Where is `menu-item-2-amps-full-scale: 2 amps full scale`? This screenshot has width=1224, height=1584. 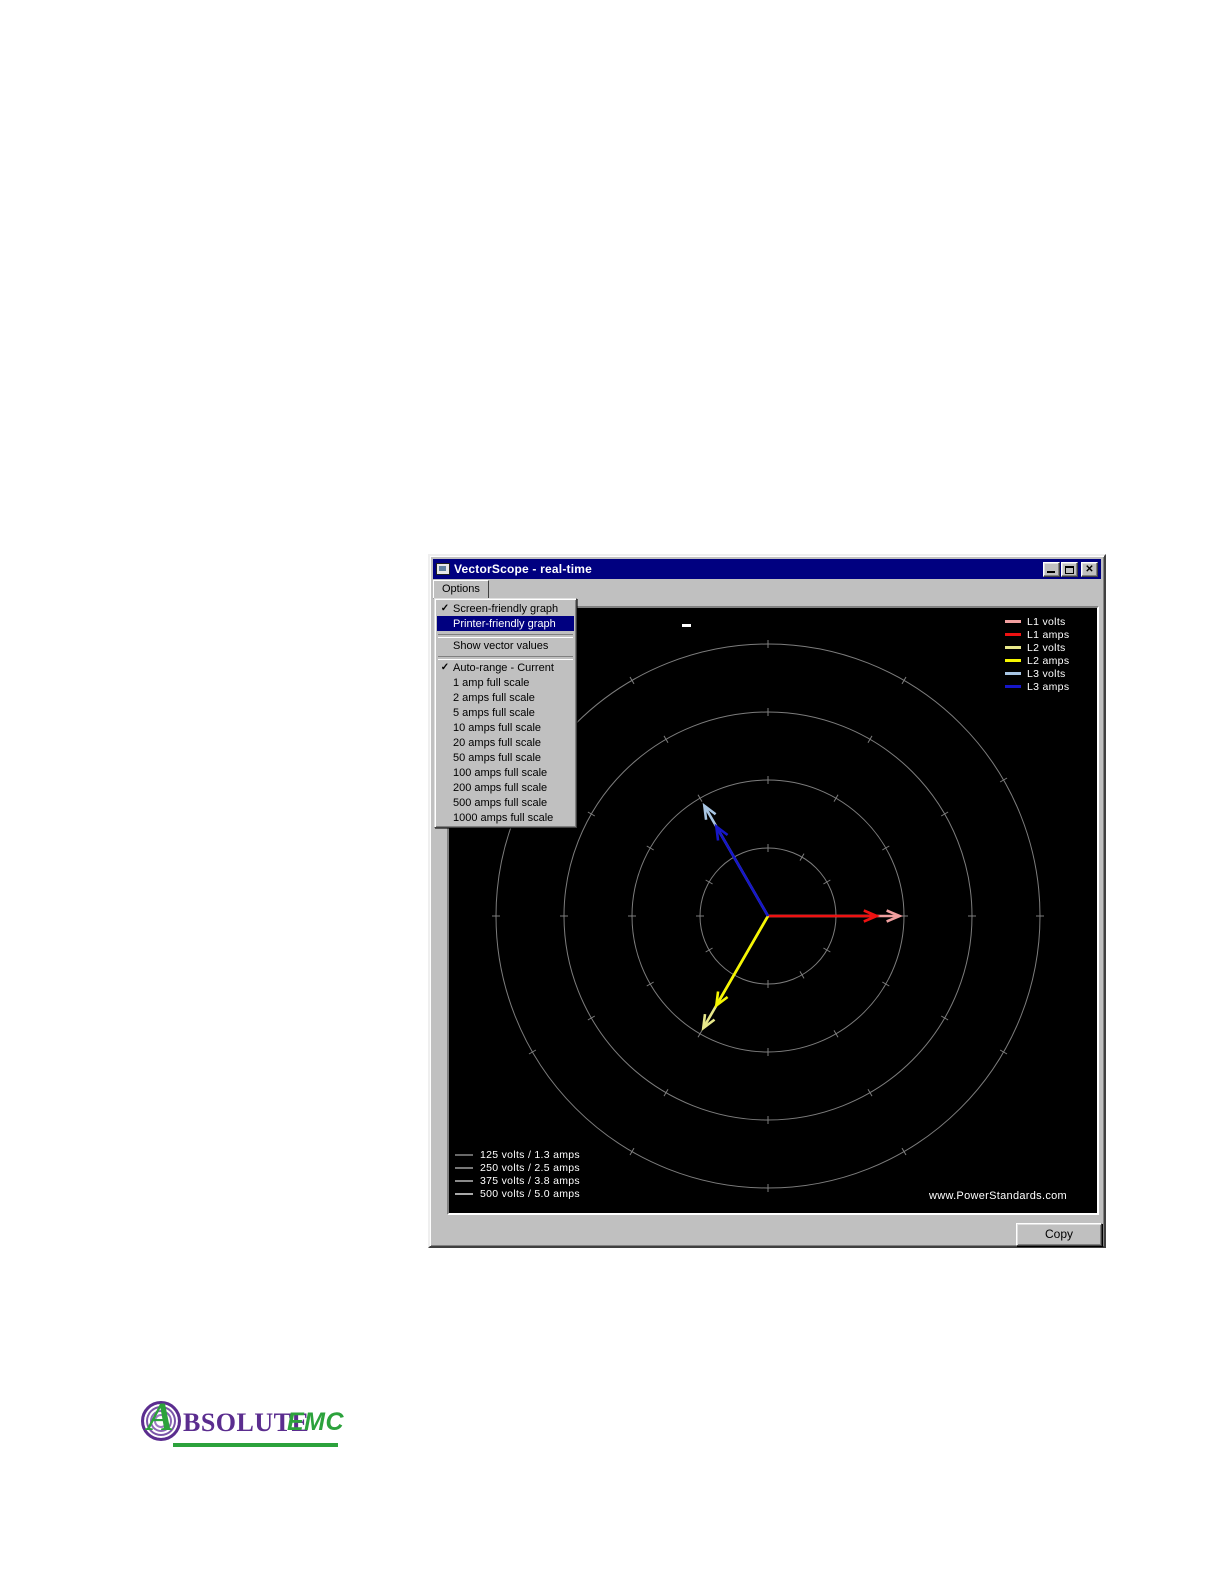
menu-item-2-amps-full-scale: 2 amps full scale is located at coordinates (505, 697).